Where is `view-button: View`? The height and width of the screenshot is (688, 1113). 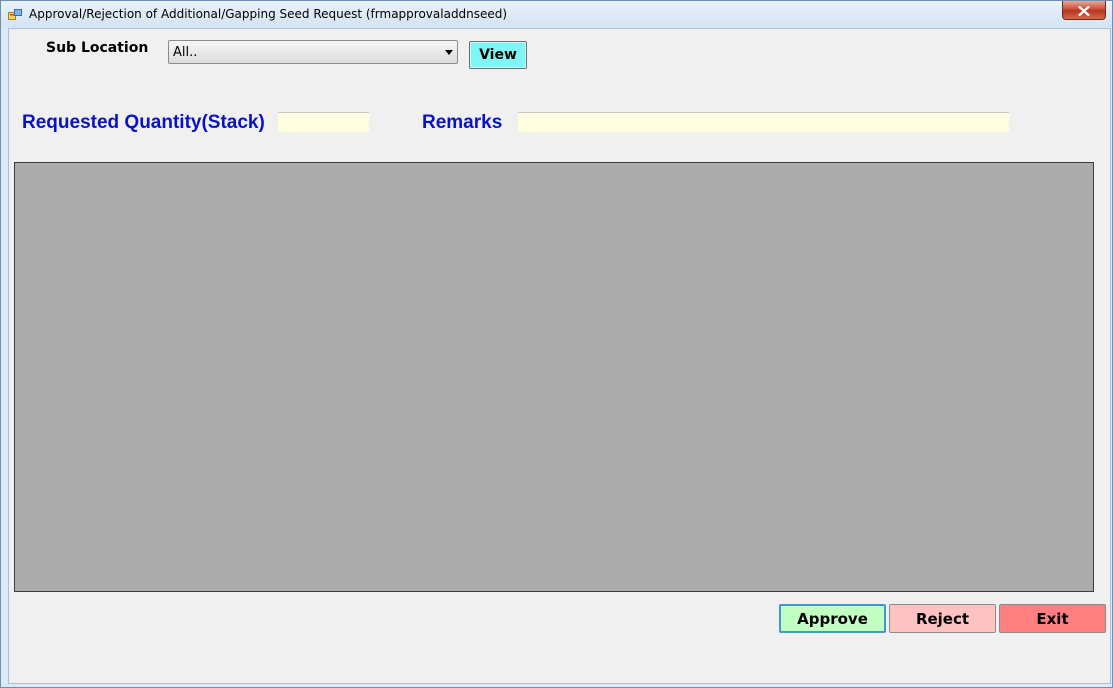
view-button: View is located at coordinates (498, 55).